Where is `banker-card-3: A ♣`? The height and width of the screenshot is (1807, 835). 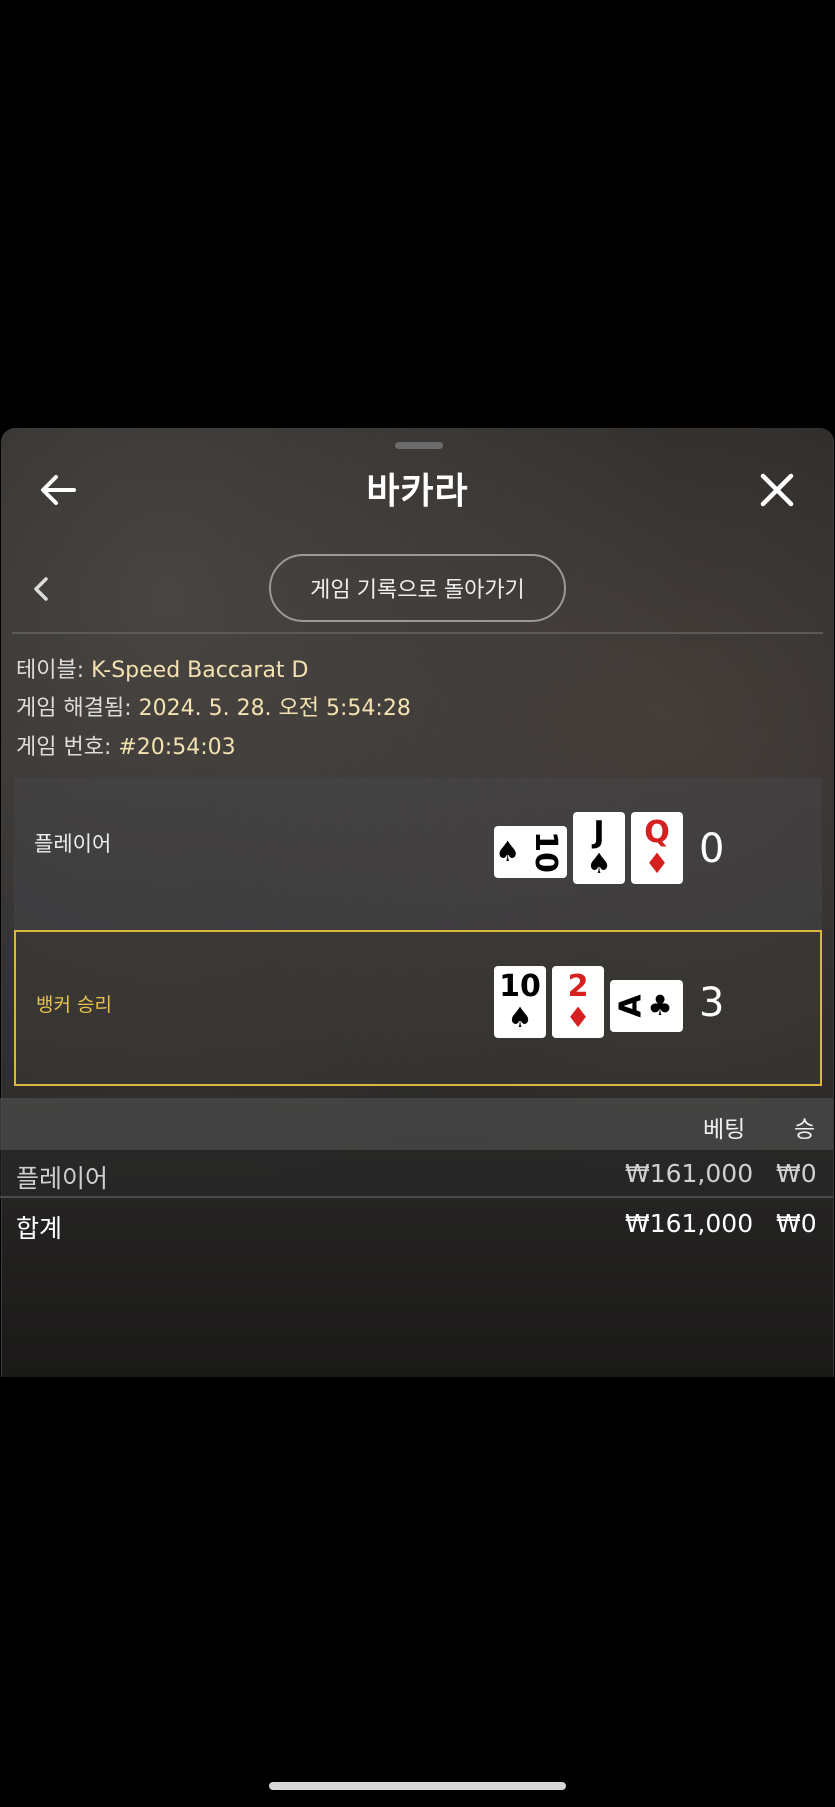
banker-card-3: A ♣ is located at coordinates (646, 1006).